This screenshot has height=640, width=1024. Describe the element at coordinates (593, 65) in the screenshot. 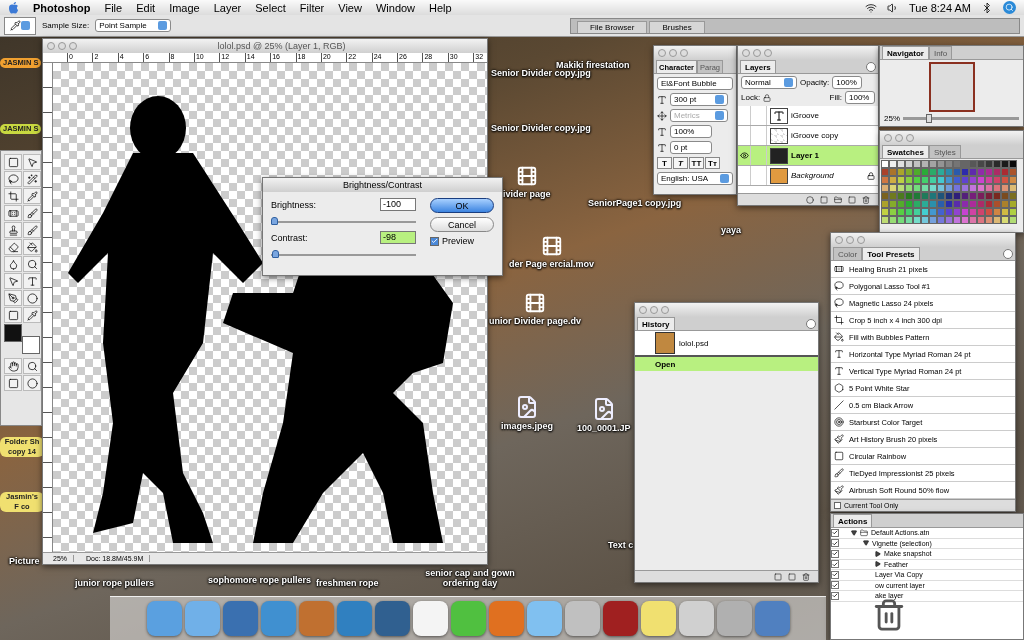

I see `desktop-icon-label: Makiki firestation` at that location.